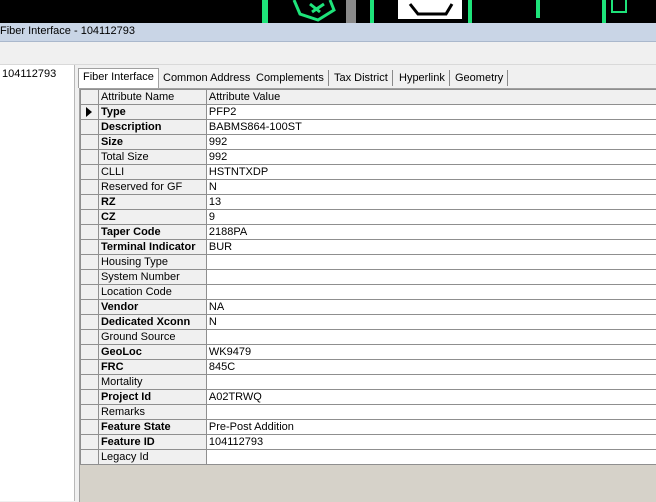 The image size is (656, 502). Describe the element at coordinates (152, 97) in the screenshot. I see `column-header-attribute-name: Attribute Name` at that location.